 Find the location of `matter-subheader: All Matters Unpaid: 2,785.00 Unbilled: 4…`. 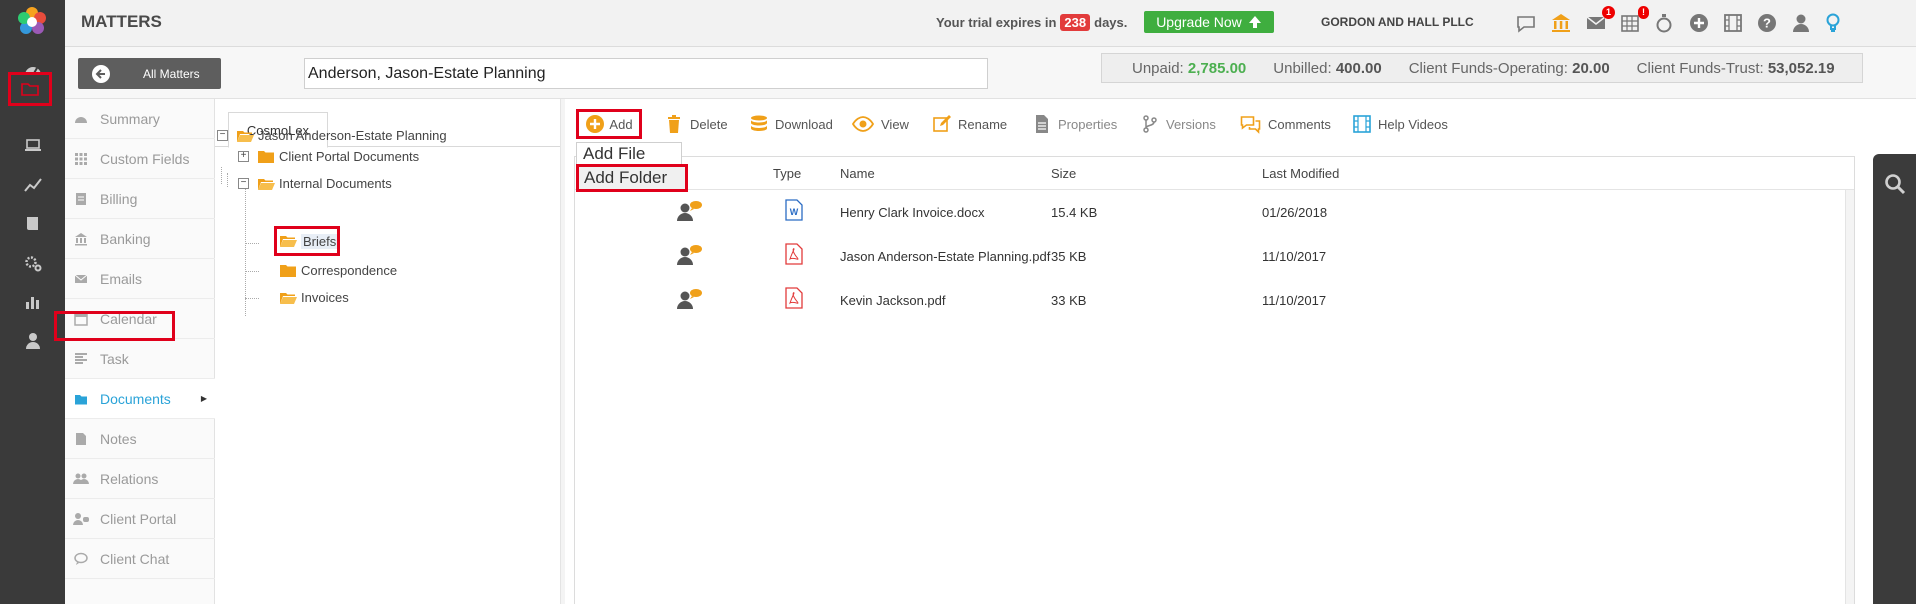

matter-subheader: All Matters Unpaid: 2,785.00 Unbilled: 4… is located at coordinates (990, 73).